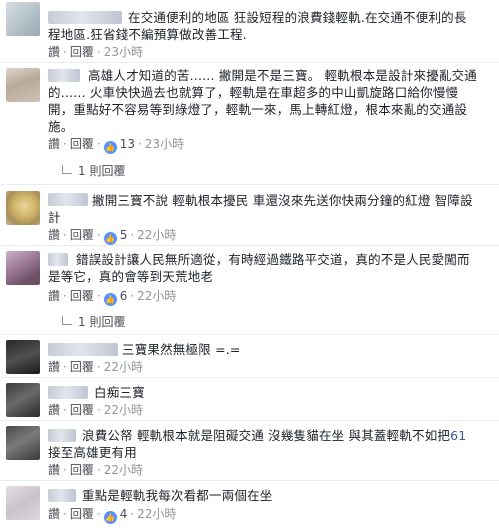 Image resolution: width=499 pixels, height=532 pixels. I want to click on like-count: 4, so click(124, 514).